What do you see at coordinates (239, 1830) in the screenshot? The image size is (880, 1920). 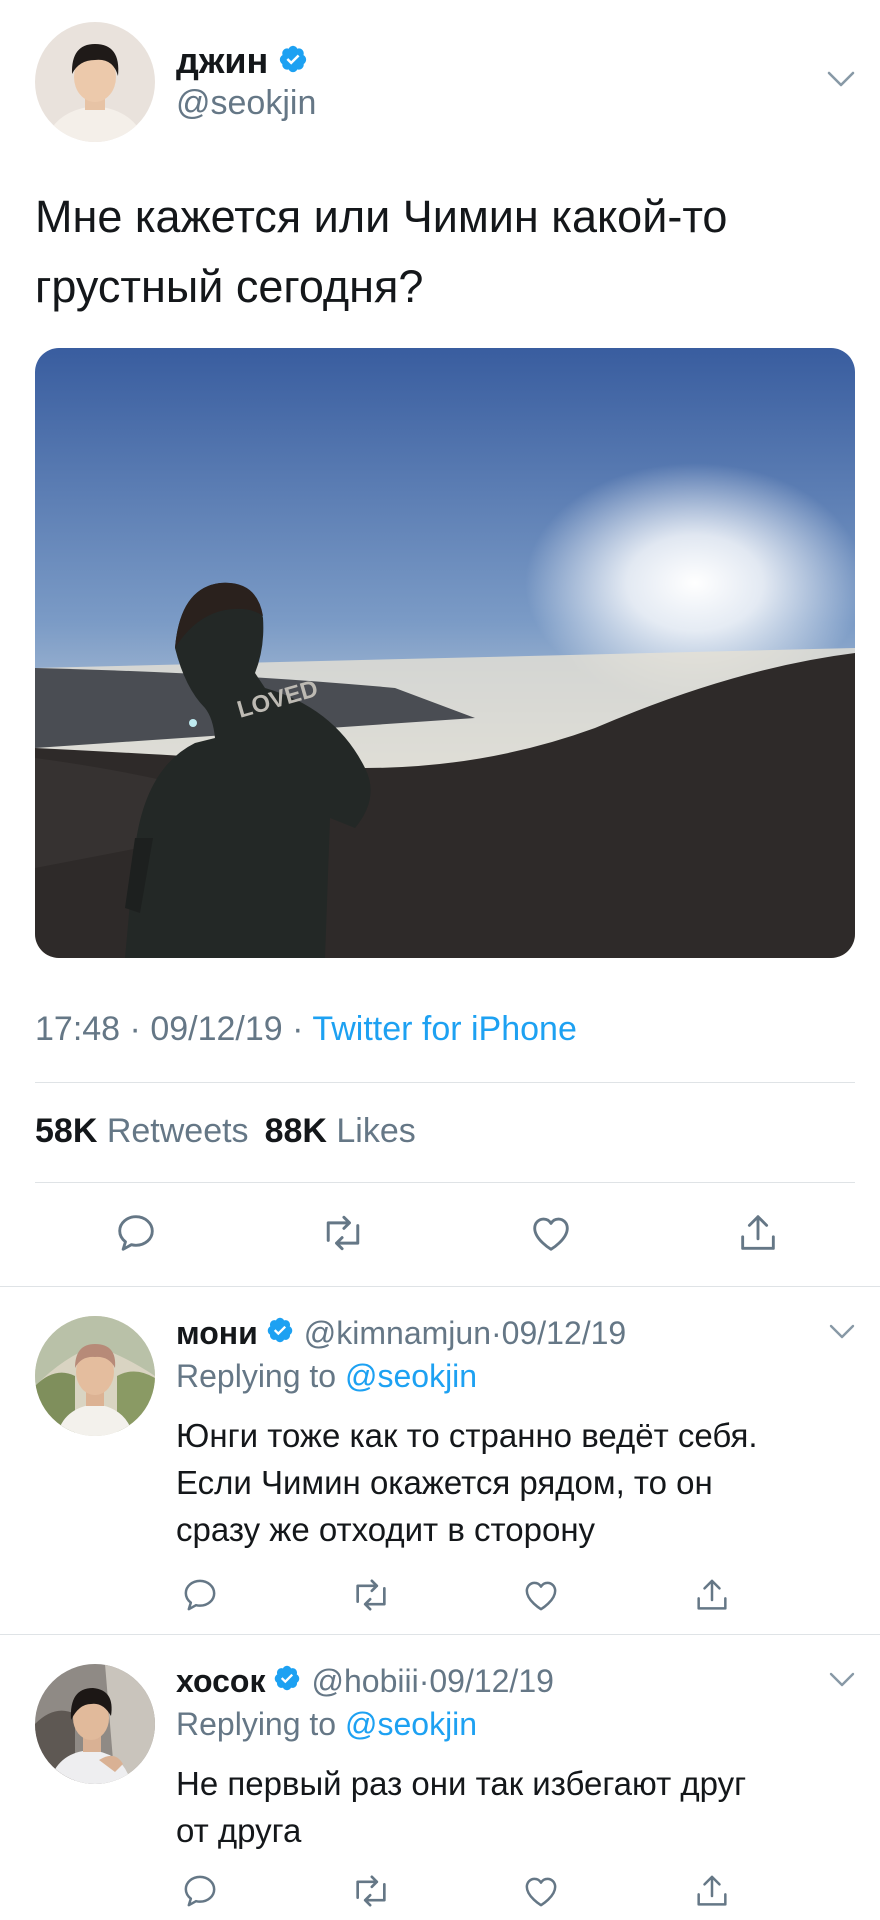 I see `reply-text-line: от друга` at bounding box center [239, 1830].